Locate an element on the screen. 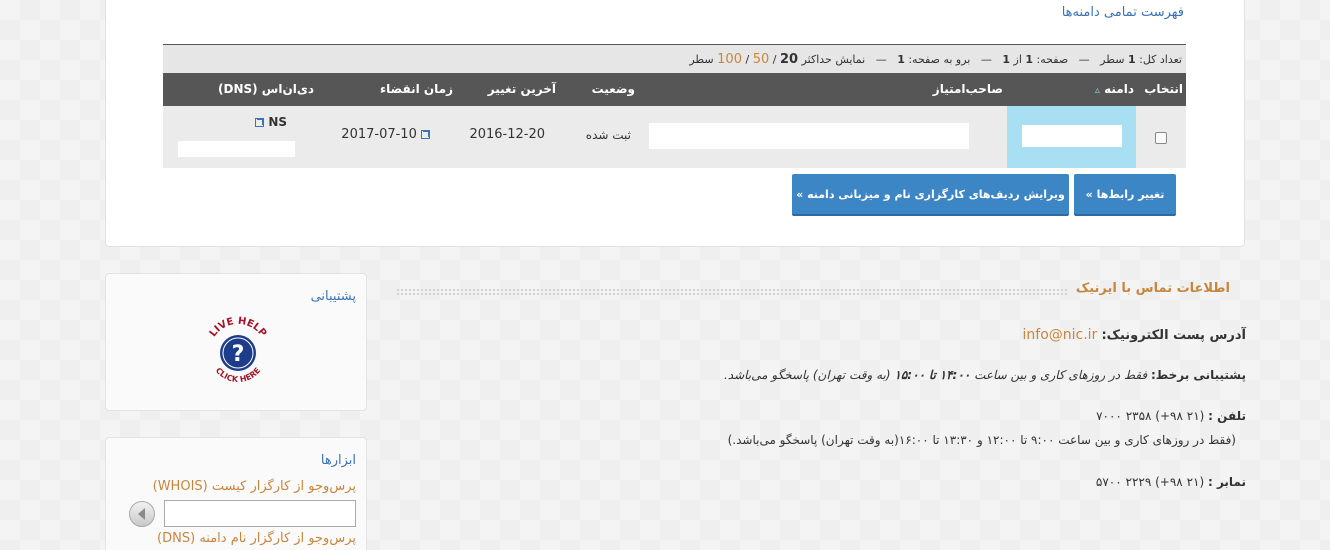 Image resolution: width=1330 pixels, height=550 pixels. dns-query-link: پرس‌وجو از کارگزار نام دامنه (DNS) is located at coordinates (256, 538).